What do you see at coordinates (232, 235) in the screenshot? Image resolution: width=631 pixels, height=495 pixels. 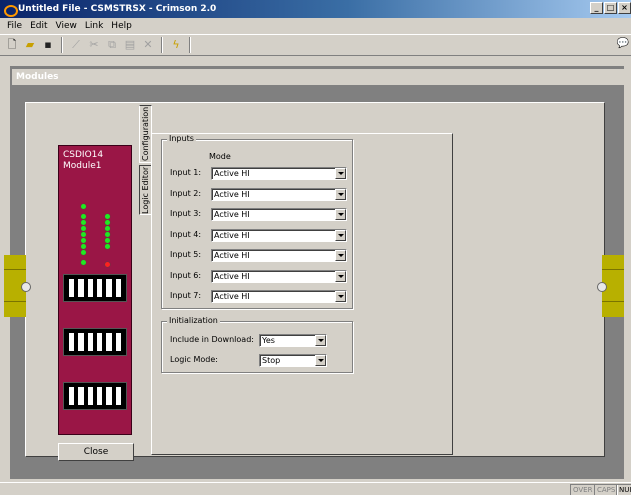 I see `input-4-mode-value: Active HI` at bounding box center [232, 235].